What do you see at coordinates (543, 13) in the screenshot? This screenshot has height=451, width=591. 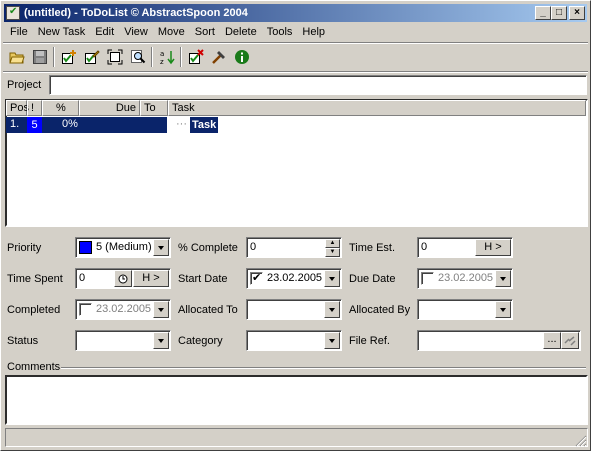 I see `minimize-button: _` at bounding box center [543, 13].